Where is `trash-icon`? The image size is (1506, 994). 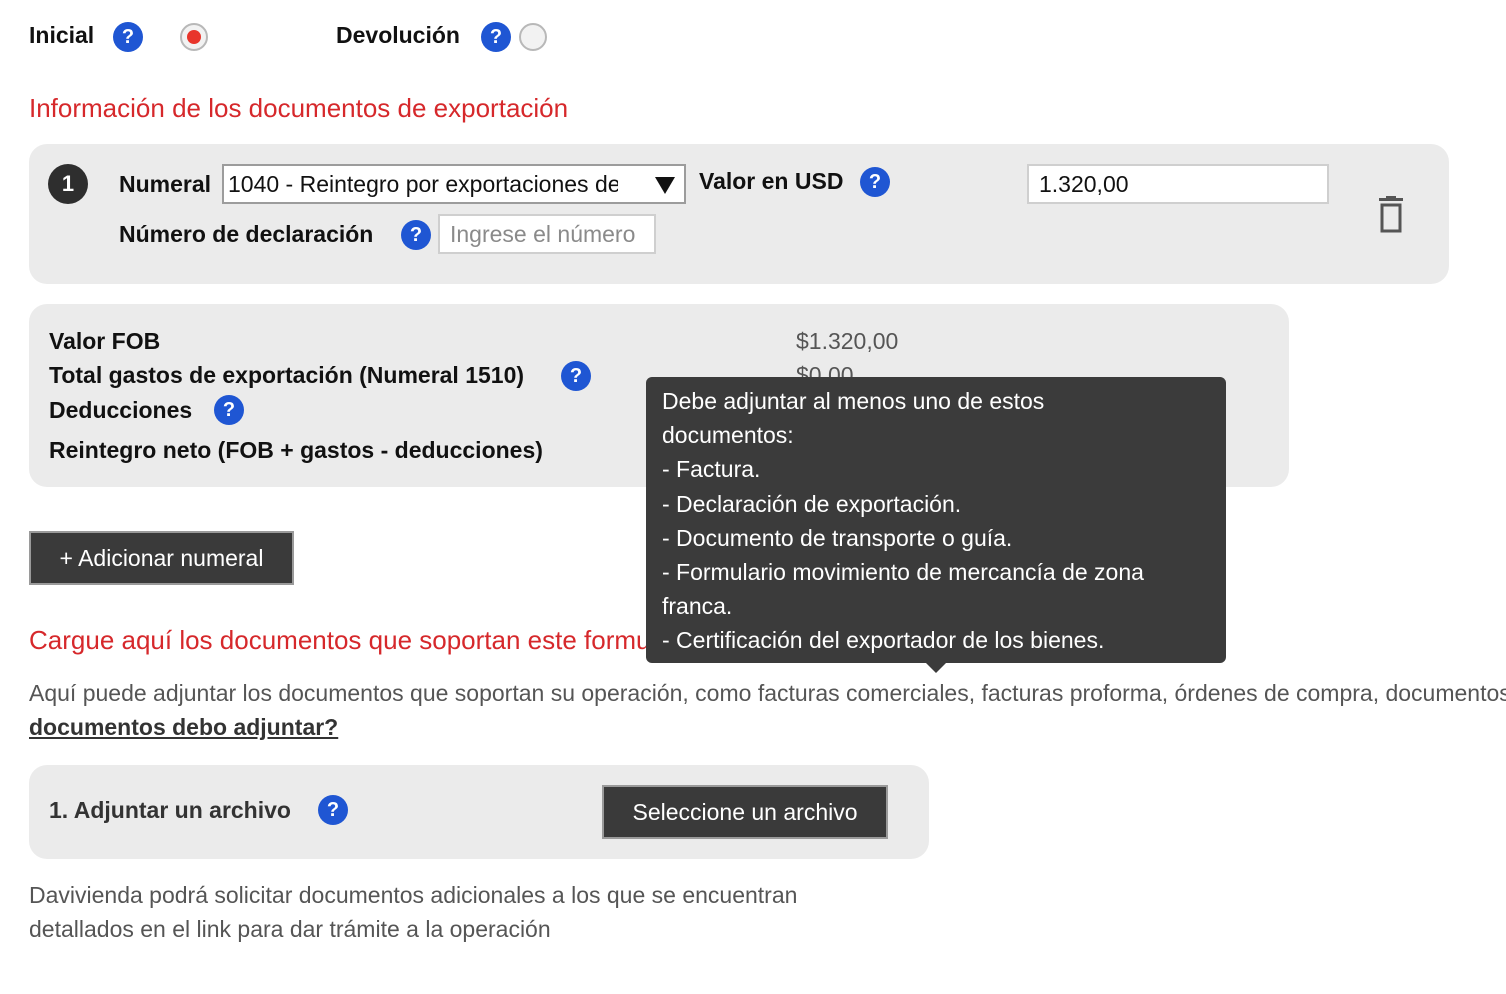 trash-icon is located at coordinates (1391, 215).